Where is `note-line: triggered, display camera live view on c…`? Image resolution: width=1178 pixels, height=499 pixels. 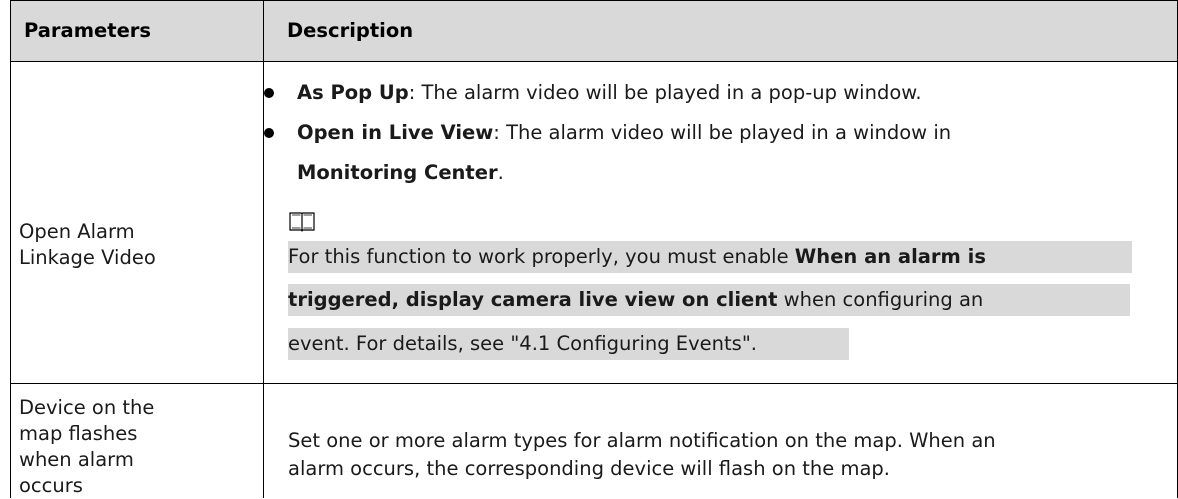
note-line: triggered, display camera live view on c… is located at coordinates (635, 300).